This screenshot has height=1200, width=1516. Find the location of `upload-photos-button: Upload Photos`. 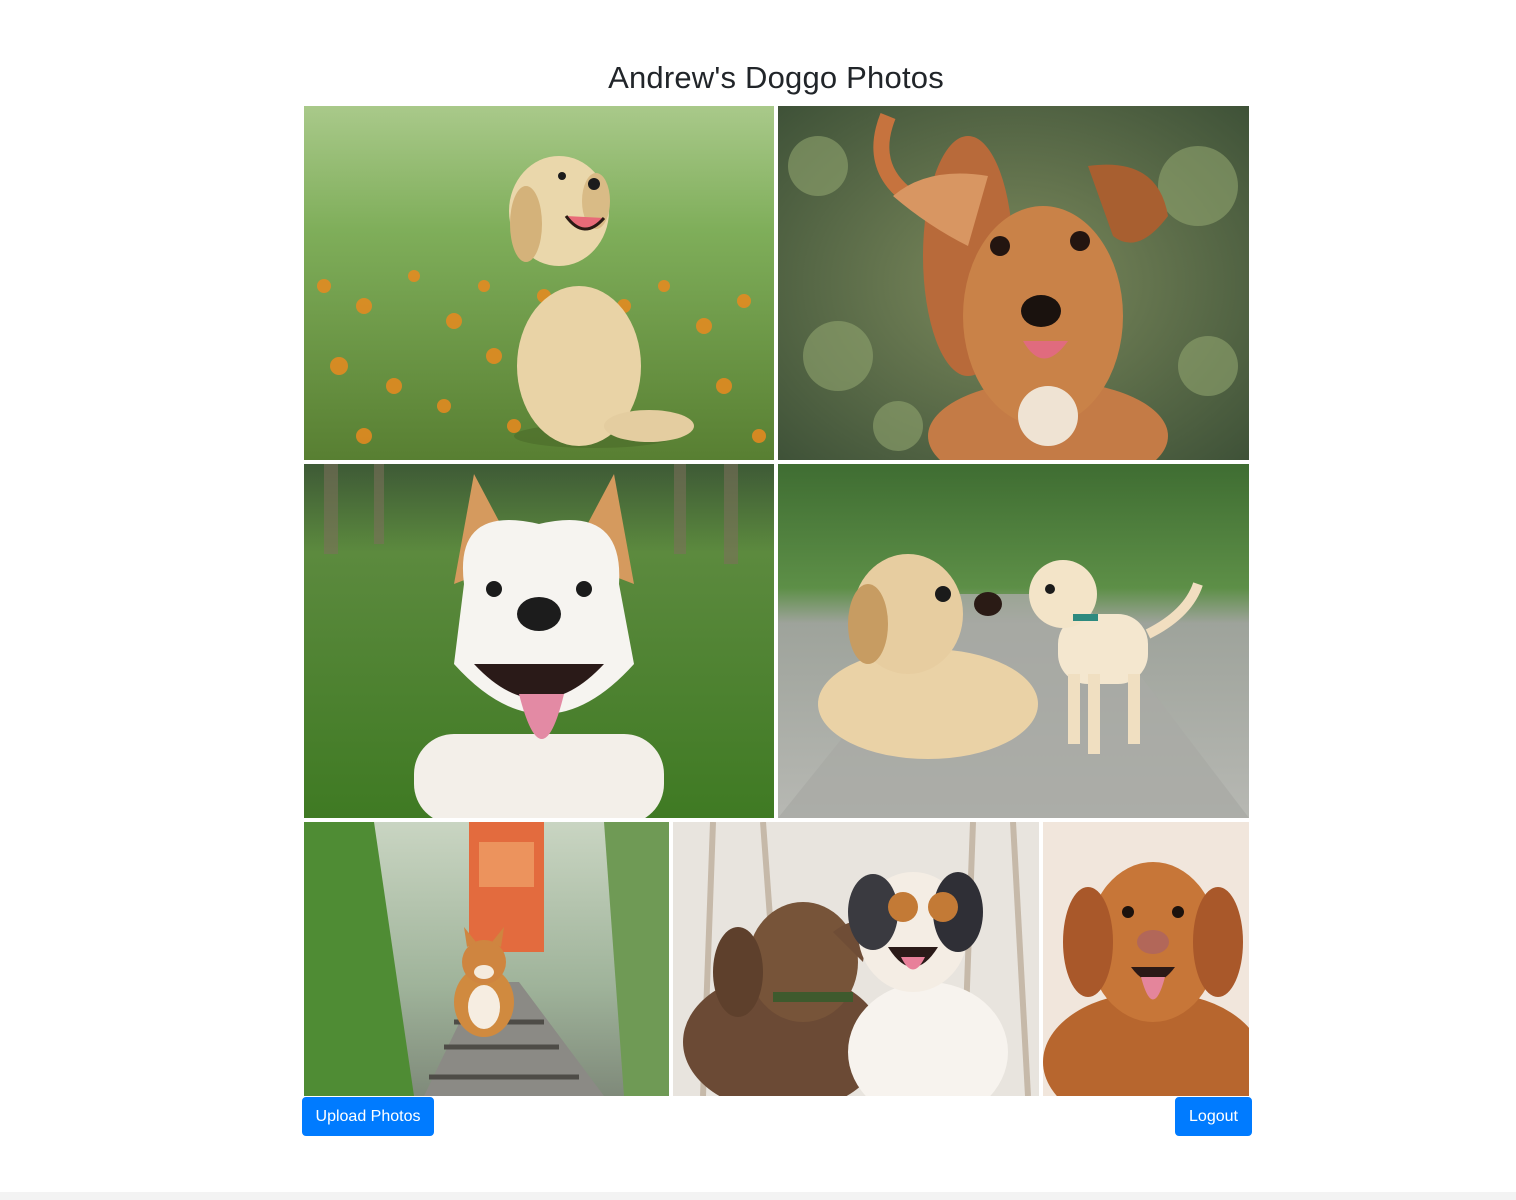

upload-photos-button: Upload Photos is located at coordinates (368, 1116).